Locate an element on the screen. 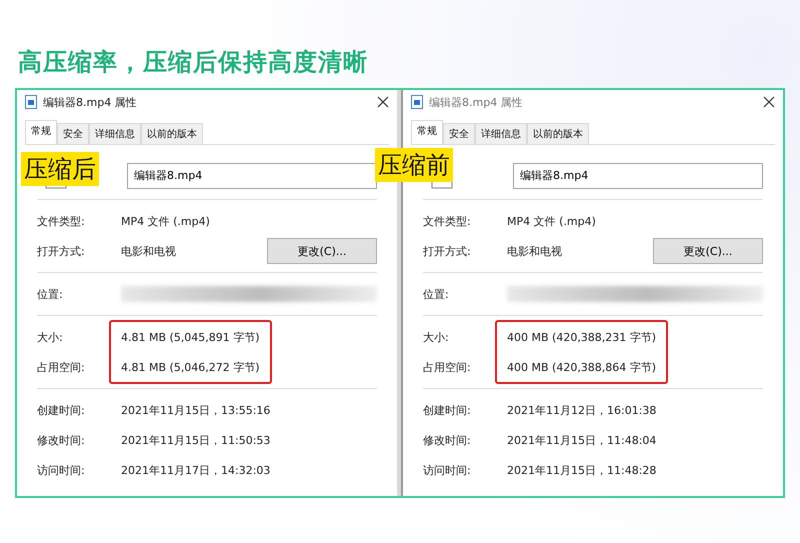 The width and height of the screenshot is (800, 543). field-value: 4.81 MB (5,046,272 字节) is located at coordinates (190, 367).